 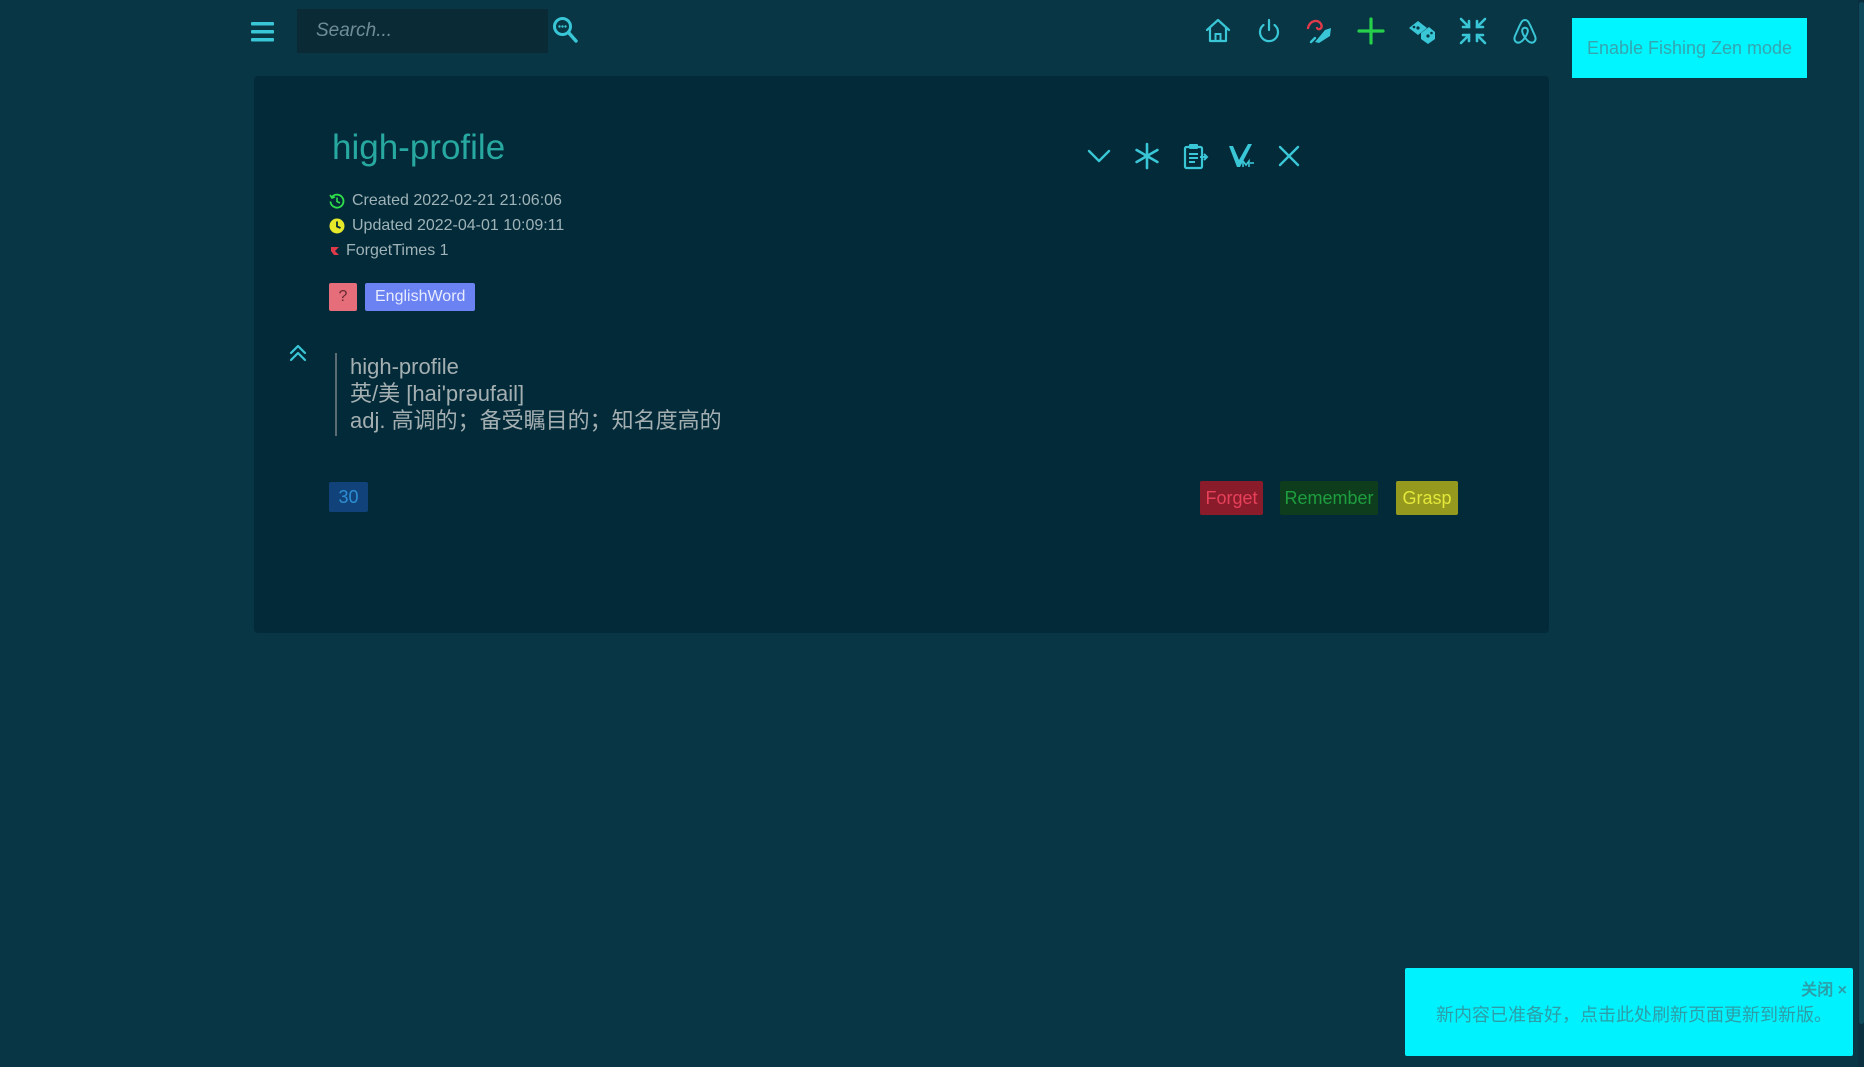 I want to click on search-icon, so click(x=565, y=30).